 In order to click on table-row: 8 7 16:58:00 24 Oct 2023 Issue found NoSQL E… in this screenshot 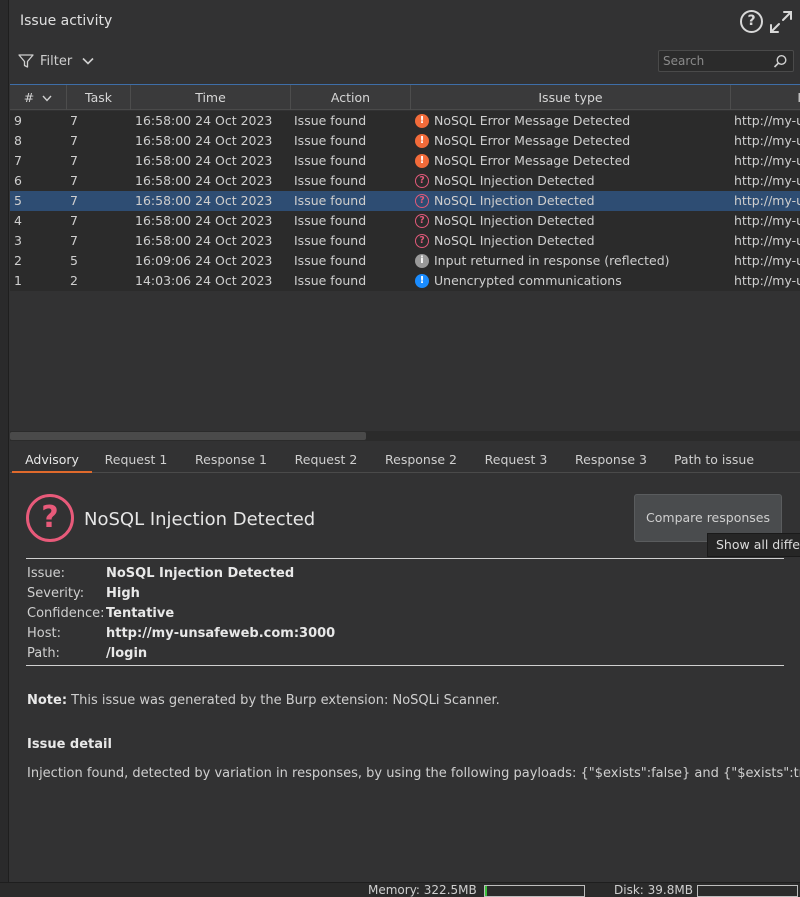, I will do `click(405, 141)`.